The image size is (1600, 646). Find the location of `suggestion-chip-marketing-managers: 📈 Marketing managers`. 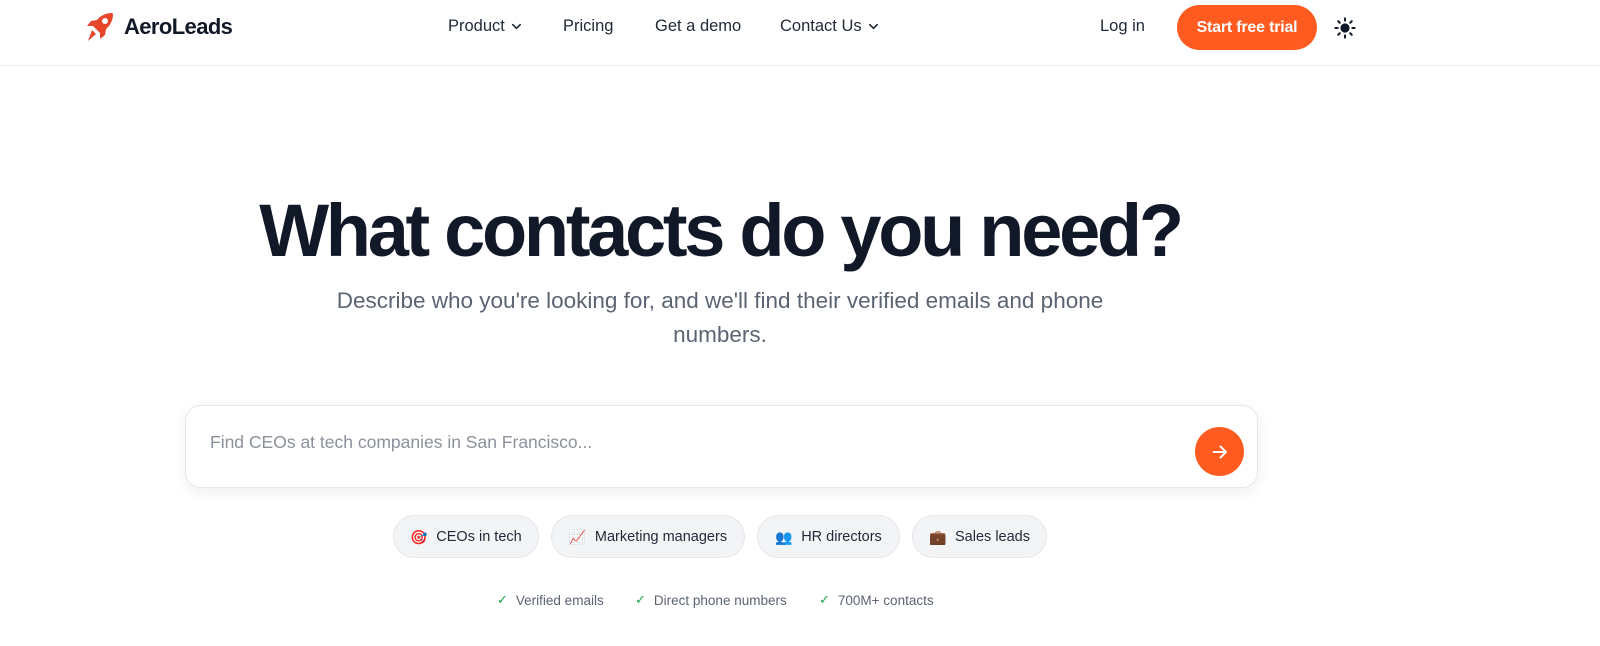

suggestion-chip-marketing-managers: 📈 Marketing managers is located at coordinates (648, 536).